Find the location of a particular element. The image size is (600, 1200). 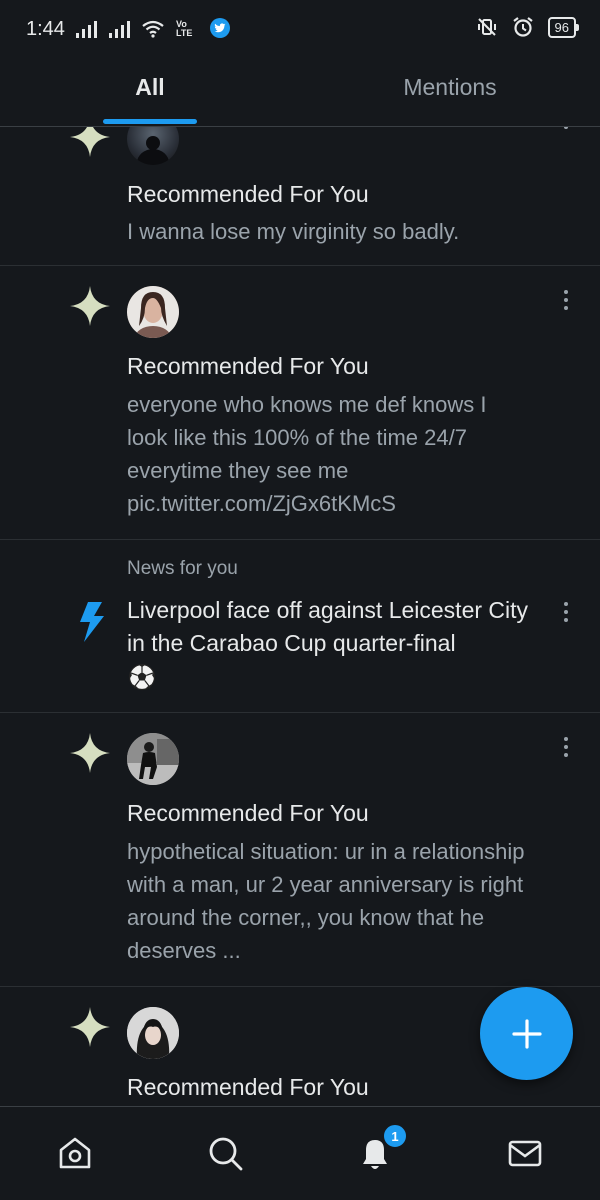

volte-indicator: Vo LTE is located at coordinates (184, 28).